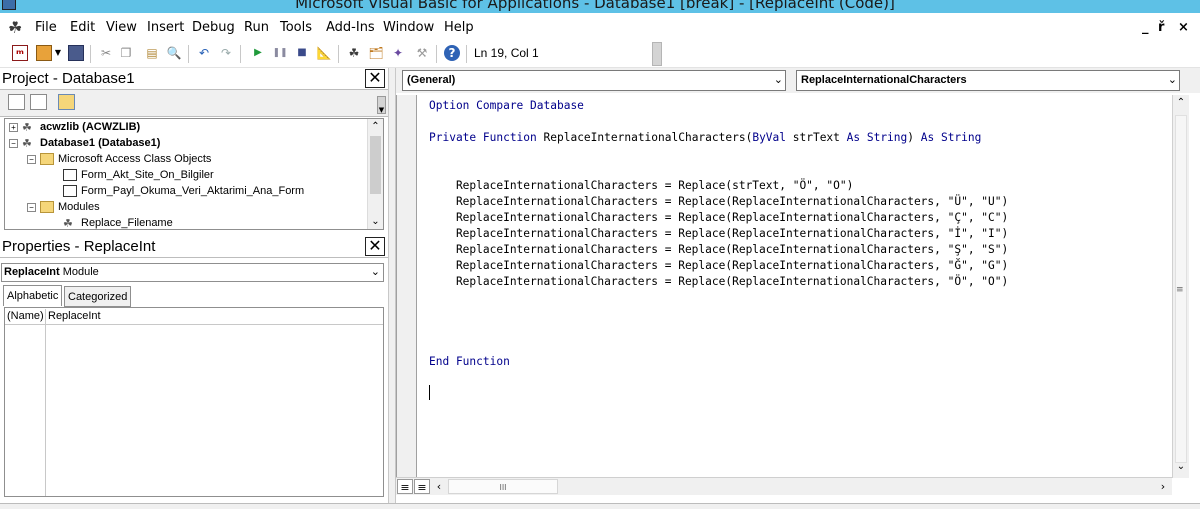  I want to click on column-divider, so click(45, 410).